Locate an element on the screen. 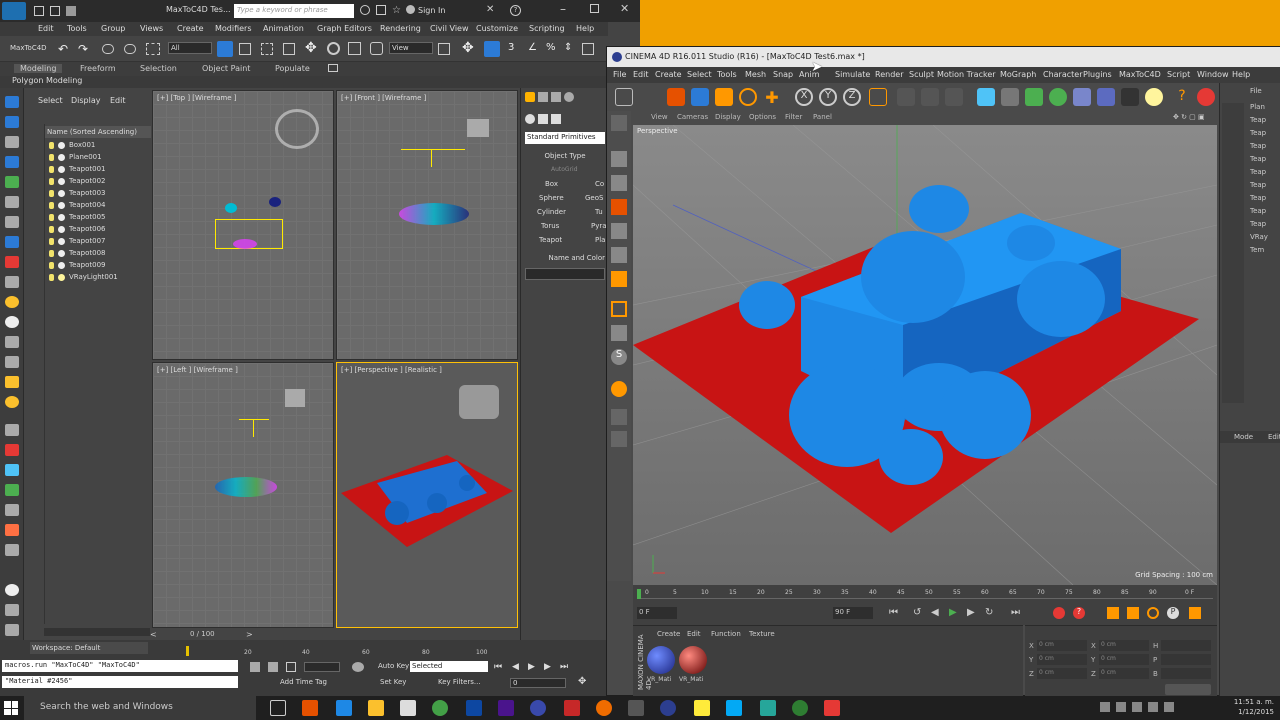 Image resolution: width=1280 pixels, height=720 pixels. utilities-icon is located at coordinates (12, 470).